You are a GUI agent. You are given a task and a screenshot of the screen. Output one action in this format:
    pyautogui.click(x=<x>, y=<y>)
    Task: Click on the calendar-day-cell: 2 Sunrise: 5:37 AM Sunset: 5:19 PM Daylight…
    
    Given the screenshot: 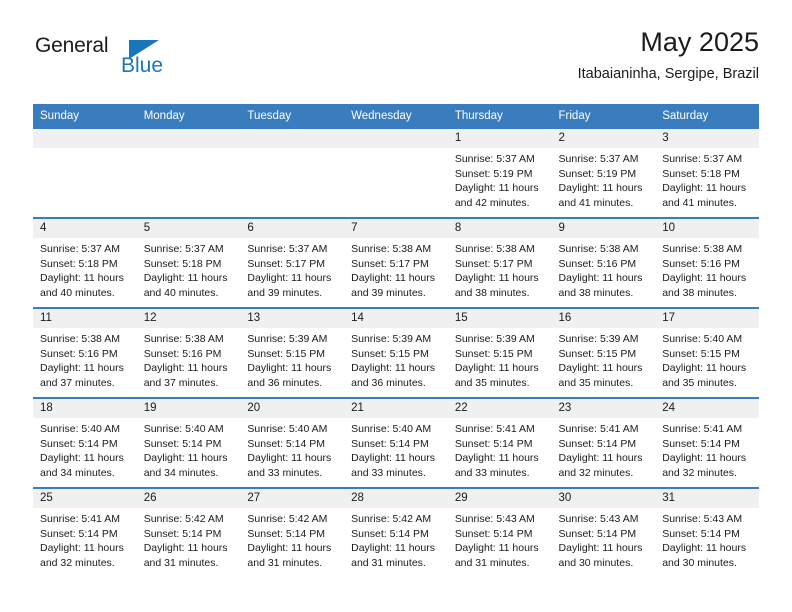 What is the action you would take?
    pyautogui.click(x=603, y=172)
    